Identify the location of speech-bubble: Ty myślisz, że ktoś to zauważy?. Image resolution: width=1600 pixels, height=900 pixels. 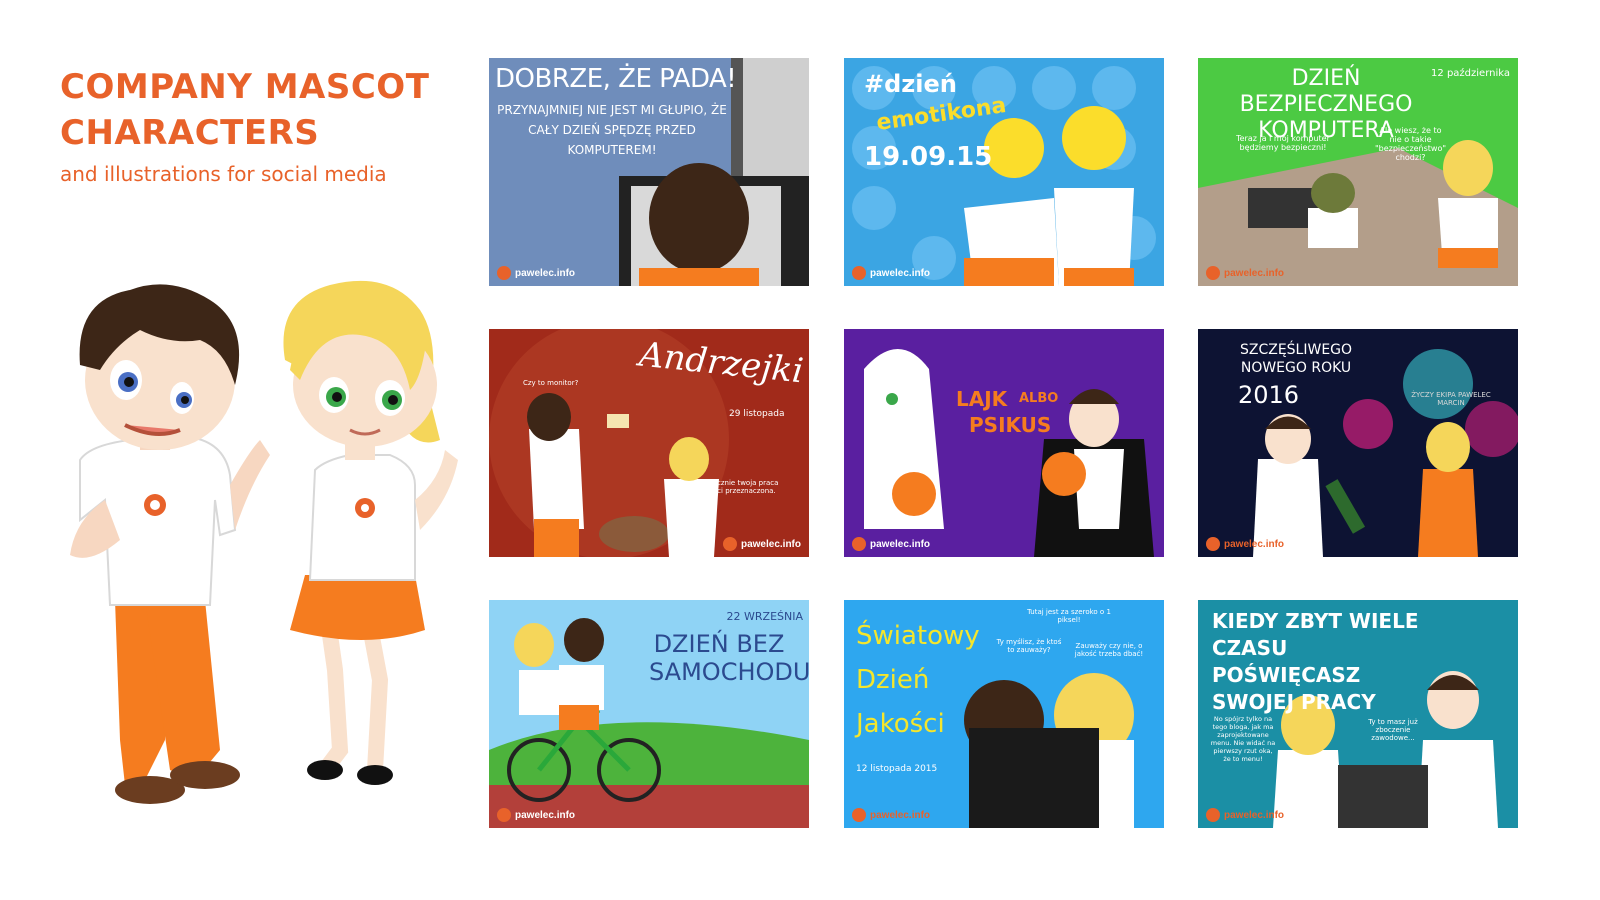
(1029, 646).